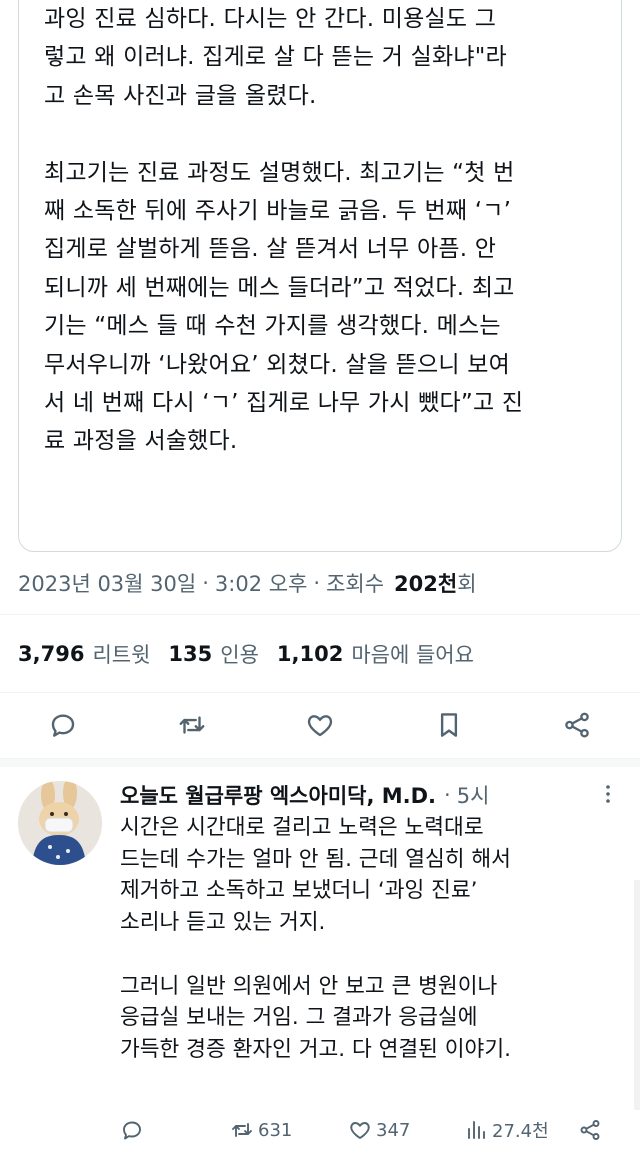  Describe the element at coordinates (278, 795) in the screenshot. I see `reply-author-name: 오늘도 월급루팡 엑스아미닥, M.D.` at that location.